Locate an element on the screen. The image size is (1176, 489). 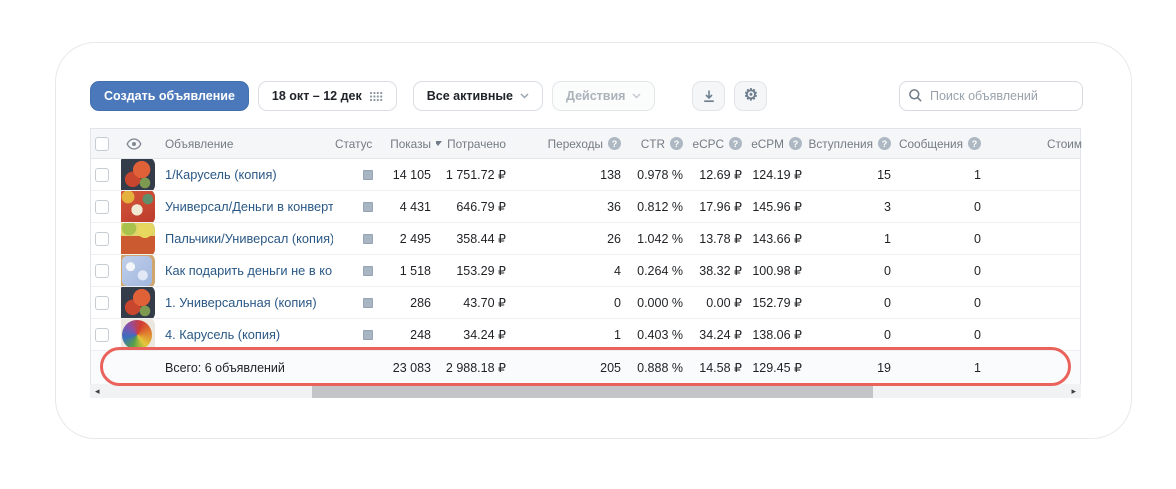
clicks-cell: 4 is located at coordinates (617, 270).